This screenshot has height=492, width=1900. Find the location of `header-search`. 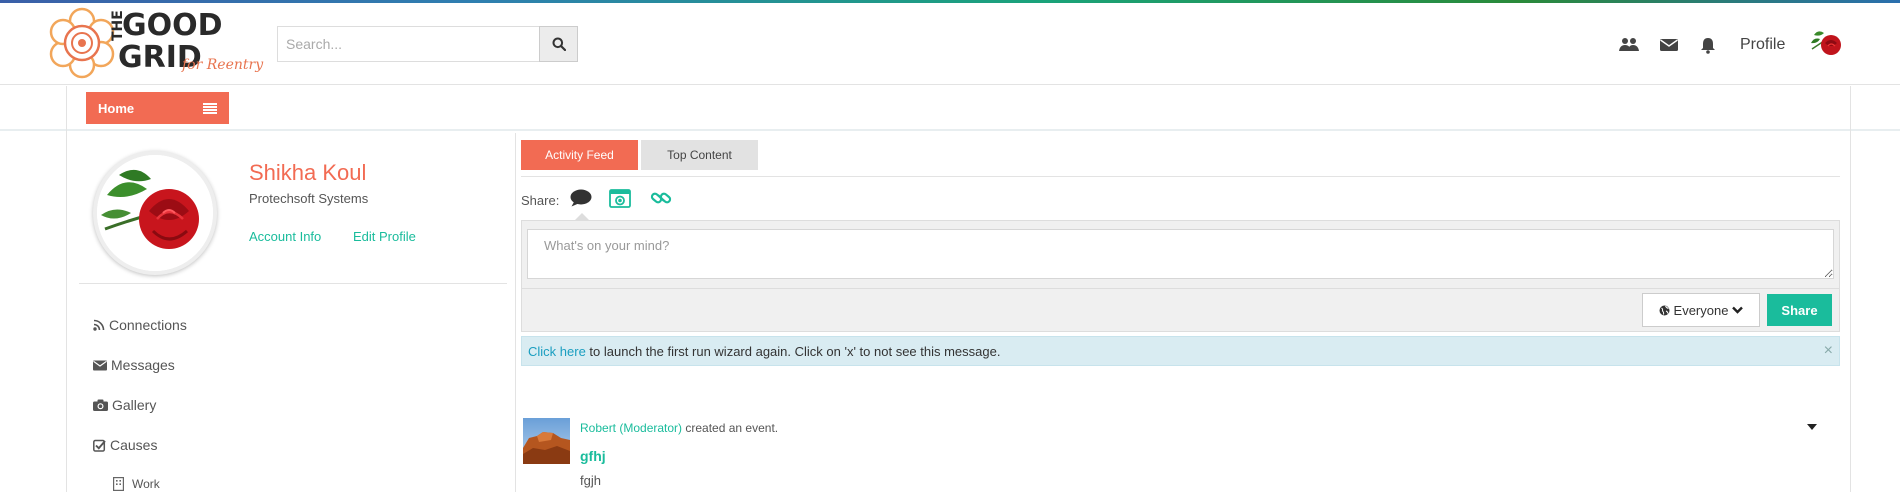

header-search is located at coordinates (427, 44).